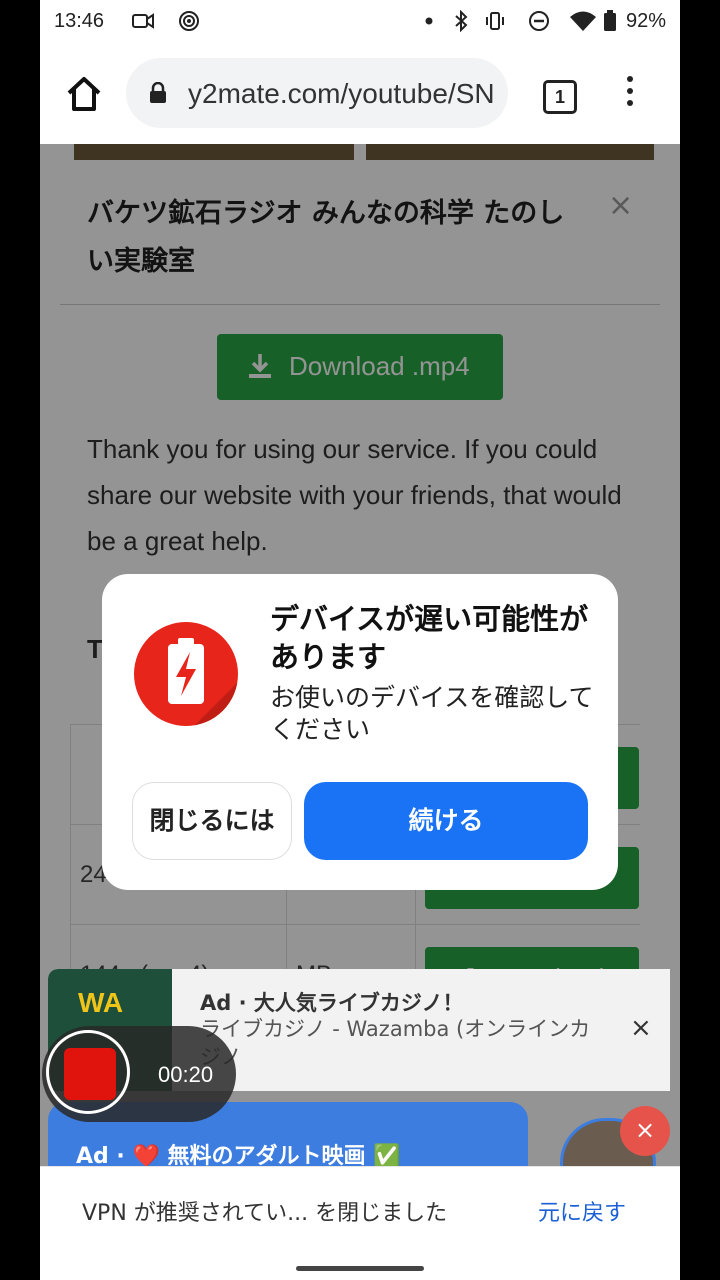 This screenshot has width=720, height=1280. Describe the element at coordinates (645, 1131) in the screenshot. I see `chat-ad-close-icon: ×` at that location.